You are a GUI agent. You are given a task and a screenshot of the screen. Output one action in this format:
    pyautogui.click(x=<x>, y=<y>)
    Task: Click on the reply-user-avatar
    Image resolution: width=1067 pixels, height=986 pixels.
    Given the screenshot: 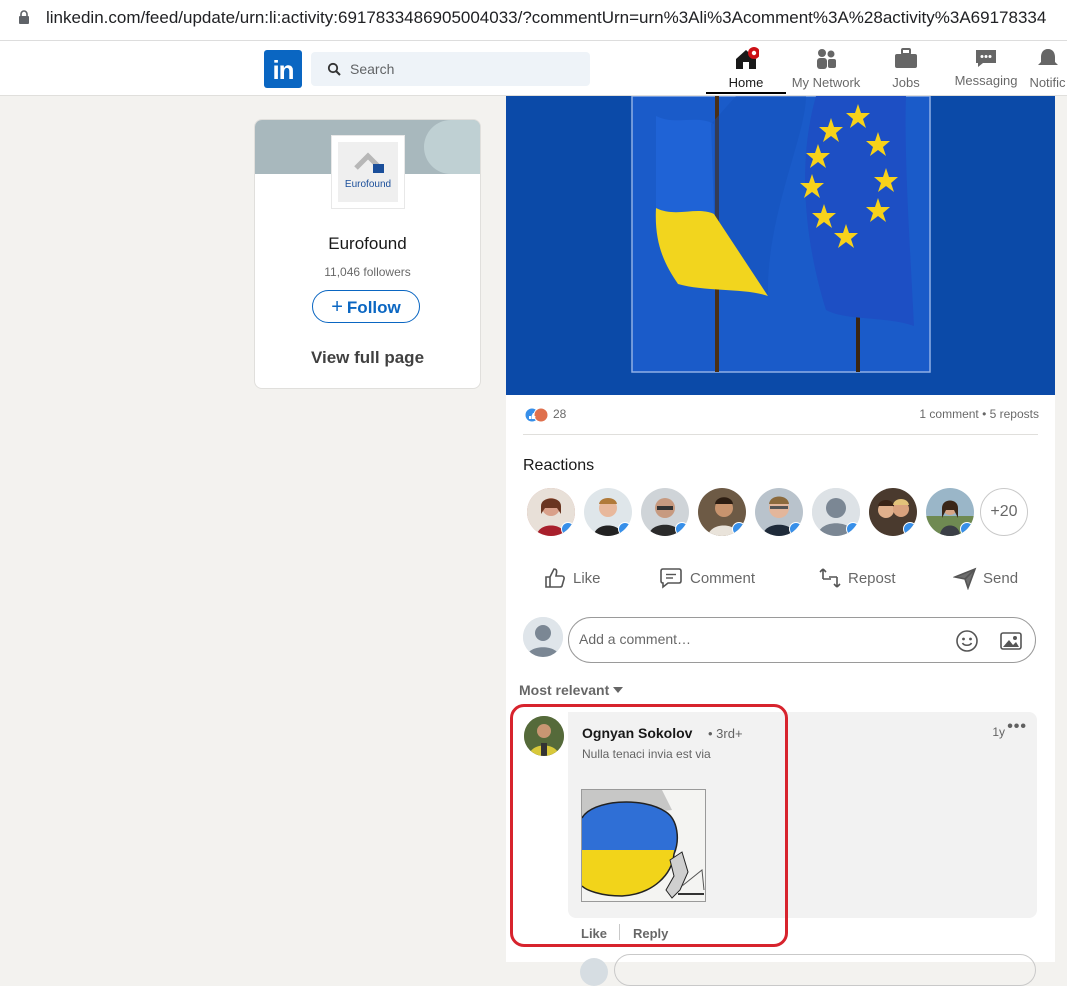 What is the action you would take?
    pyautogui.click(x=594, y=972)
    